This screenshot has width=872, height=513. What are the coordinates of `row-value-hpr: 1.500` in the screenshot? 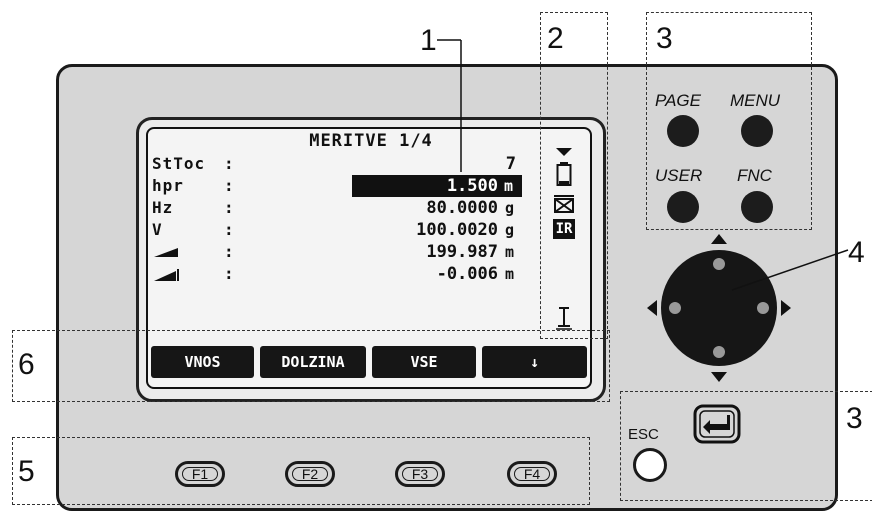 It's located at (472, 186).